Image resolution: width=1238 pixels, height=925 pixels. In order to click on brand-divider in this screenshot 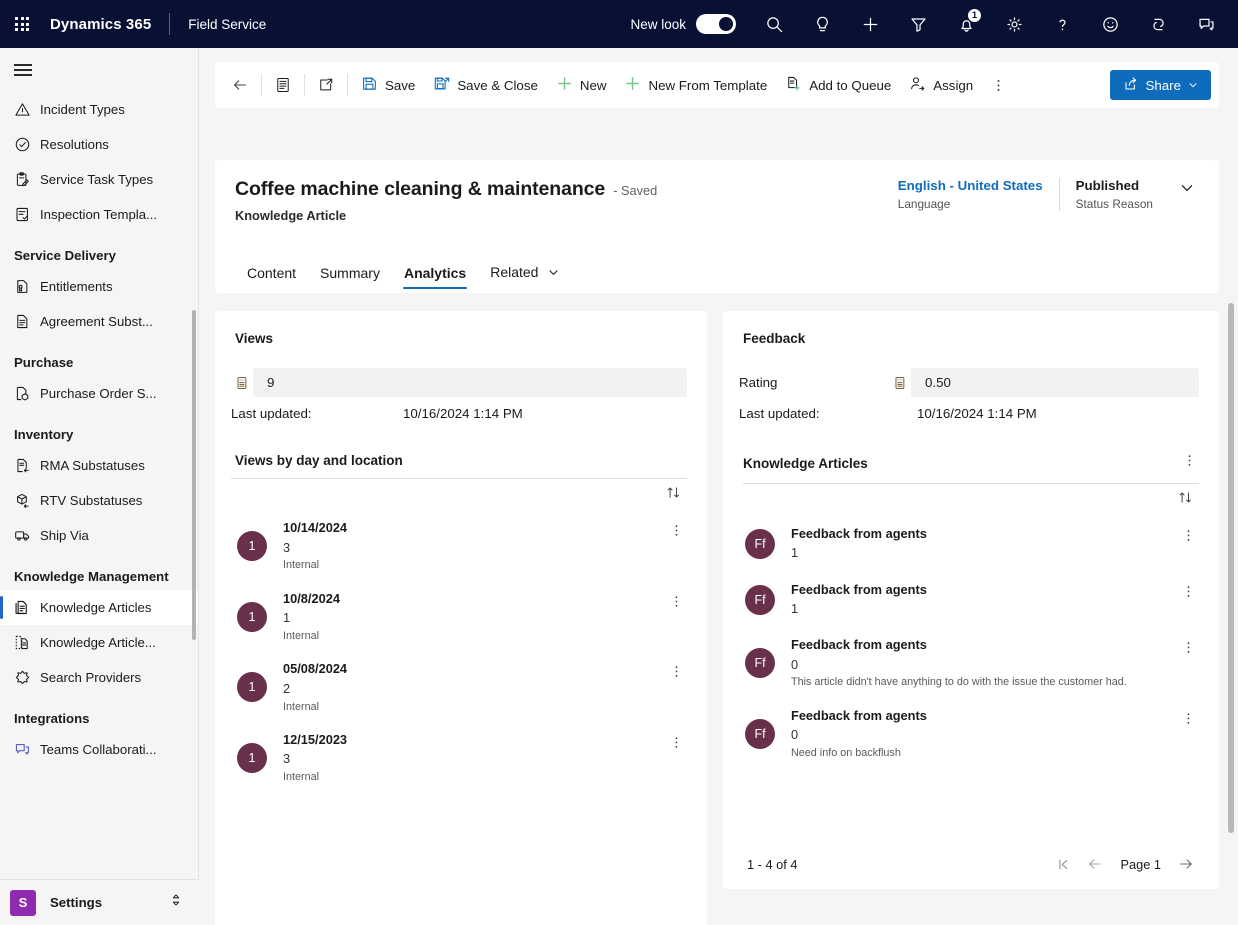, I will do `click(170, 24)`.